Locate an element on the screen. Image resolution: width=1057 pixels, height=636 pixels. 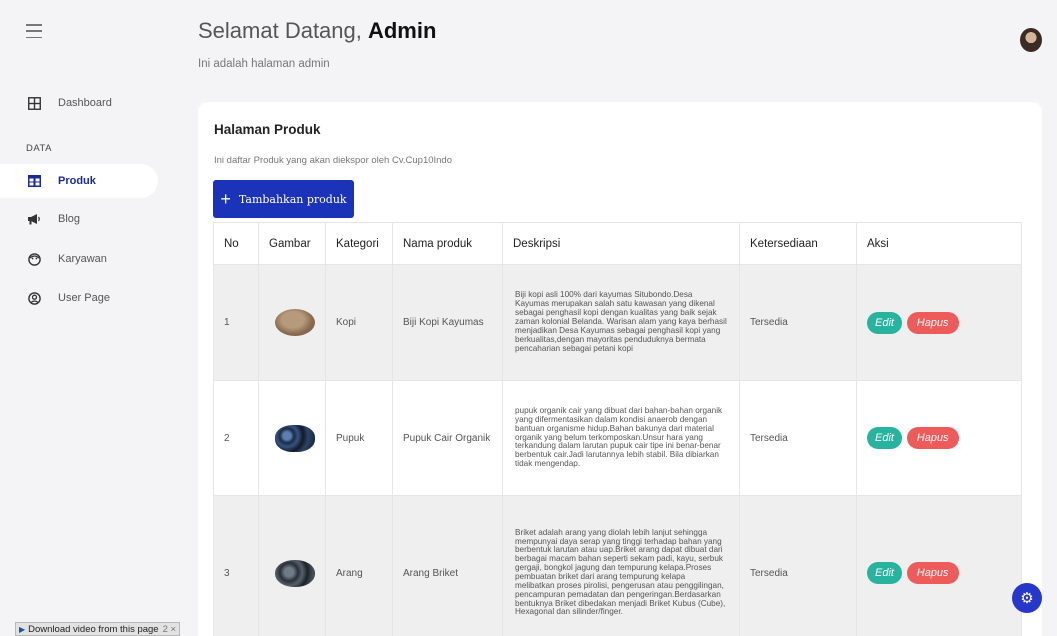
cell-no: 3 is located at coordinates (236, 565).